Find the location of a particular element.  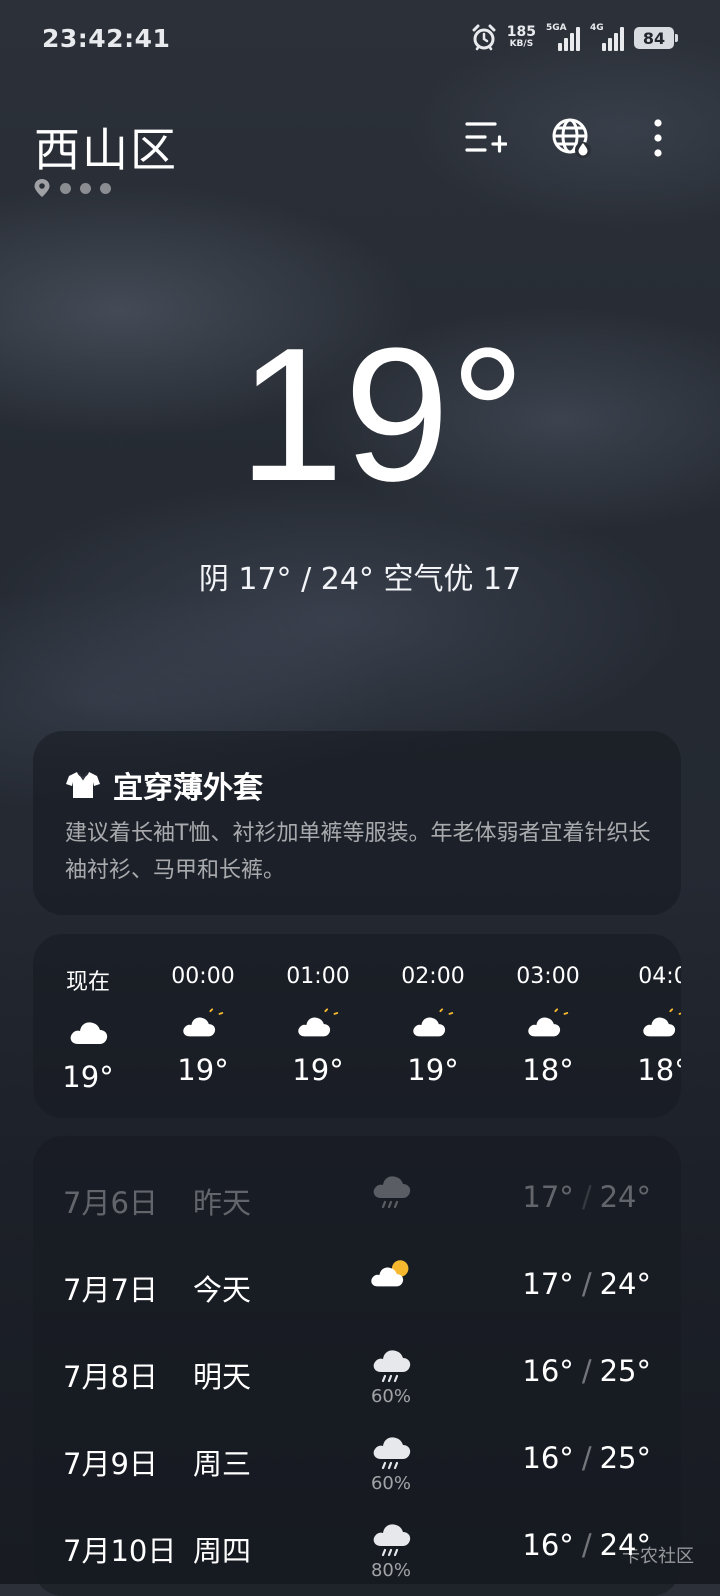

daily-row: 7月8日 明天 60% 16°/25° is located at coordinates (357, 1392).